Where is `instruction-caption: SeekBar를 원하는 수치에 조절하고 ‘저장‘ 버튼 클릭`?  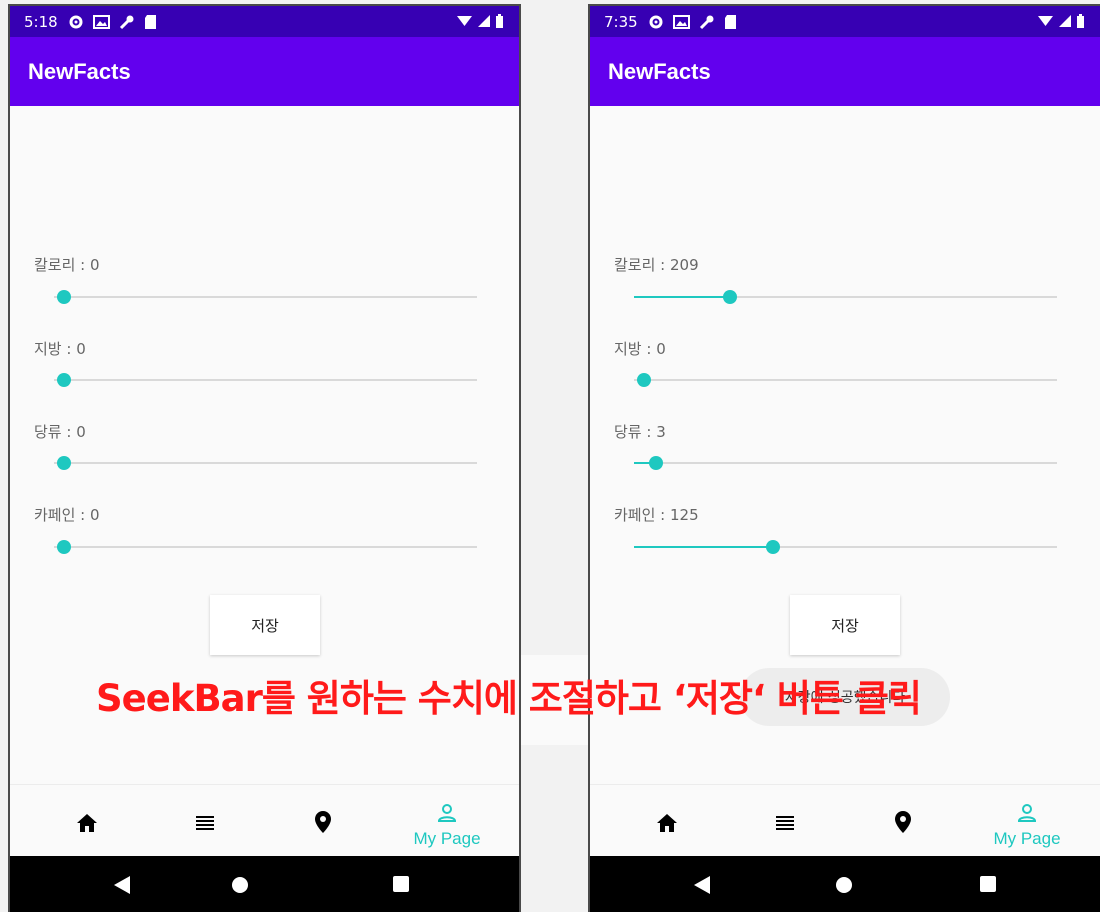
instruction-caption: SeekBar를 원하는 수치에 조절하고 ‘저장‘ 버튼 클릭 is located at coordinates (509, 698).